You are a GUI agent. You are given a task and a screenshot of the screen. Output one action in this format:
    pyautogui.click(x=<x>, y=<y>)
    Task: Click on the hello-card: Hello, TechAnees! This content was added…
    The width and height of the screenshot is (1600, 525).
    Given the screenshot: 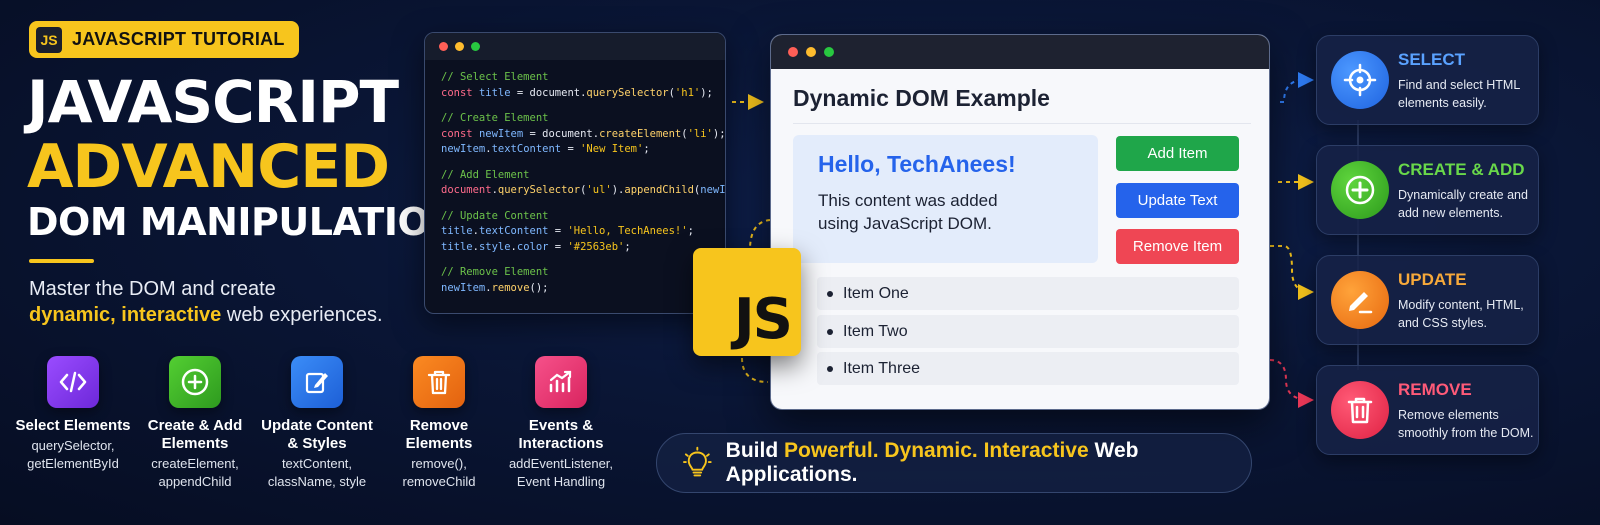 What is the action you would take?
    pyautogui.click(x=945, y=199)
    